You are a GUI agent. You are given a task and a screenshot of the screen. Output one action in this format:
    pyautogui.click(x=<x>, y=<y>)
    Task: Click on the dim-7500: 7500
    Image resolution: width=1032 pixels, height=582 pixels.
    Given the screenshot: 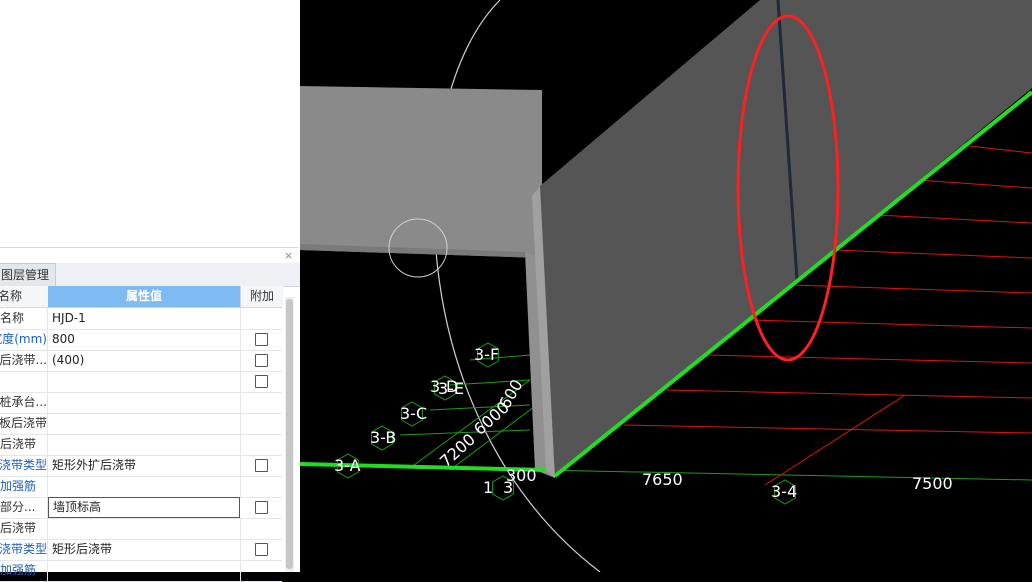 What is the action you would take?
    pyautogui.click(x=932, y=483)
    